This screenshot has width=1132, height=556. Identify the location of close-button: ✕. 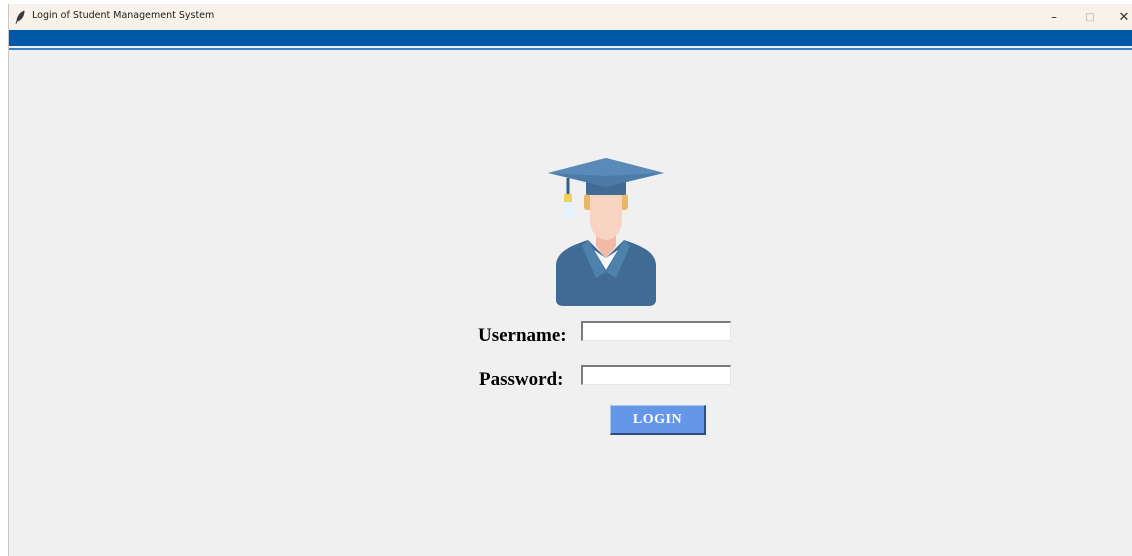
(1119, 17).